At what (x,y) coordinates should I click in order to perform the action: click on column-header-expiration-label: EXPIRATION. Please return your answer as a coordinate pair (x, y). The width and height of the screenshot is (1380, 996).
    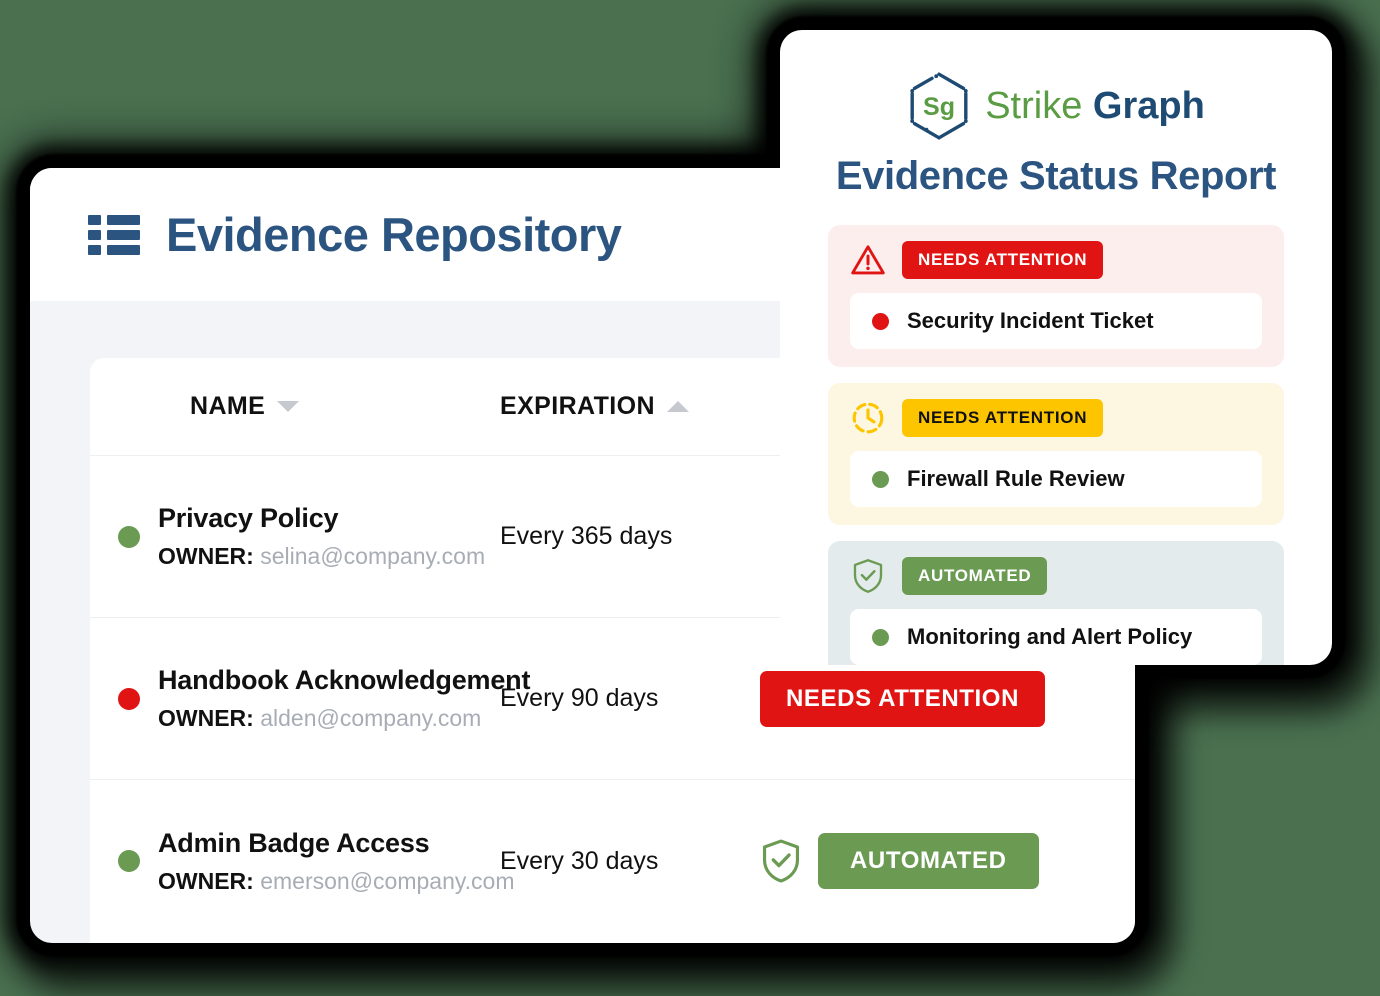
    Looking at the image, I should click on (577, 406).